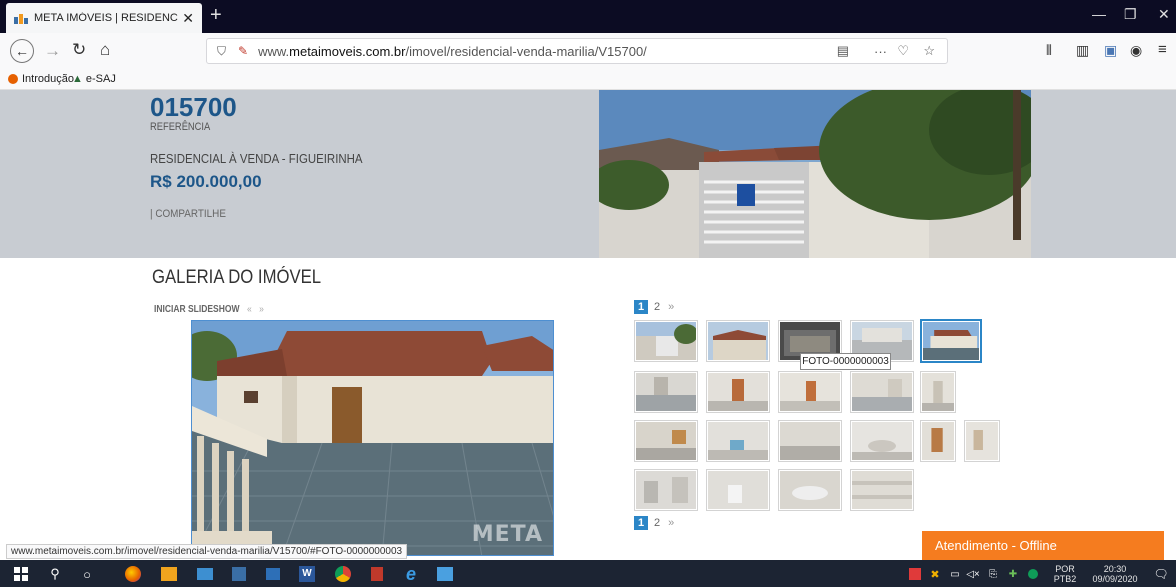  What do you see at coordinates (671, 523) in the screenshot?
I see `pager-next-link-bottom: »` at bounding box center [671, 523].